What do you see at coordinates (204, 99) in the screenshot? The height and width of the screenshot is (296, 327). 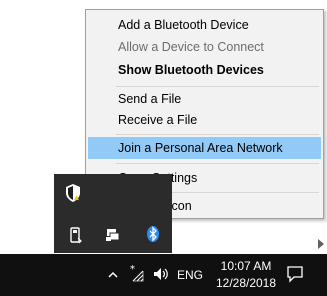 I see `menu-item-send-file: Send a File` at bounding box center [204, 99].